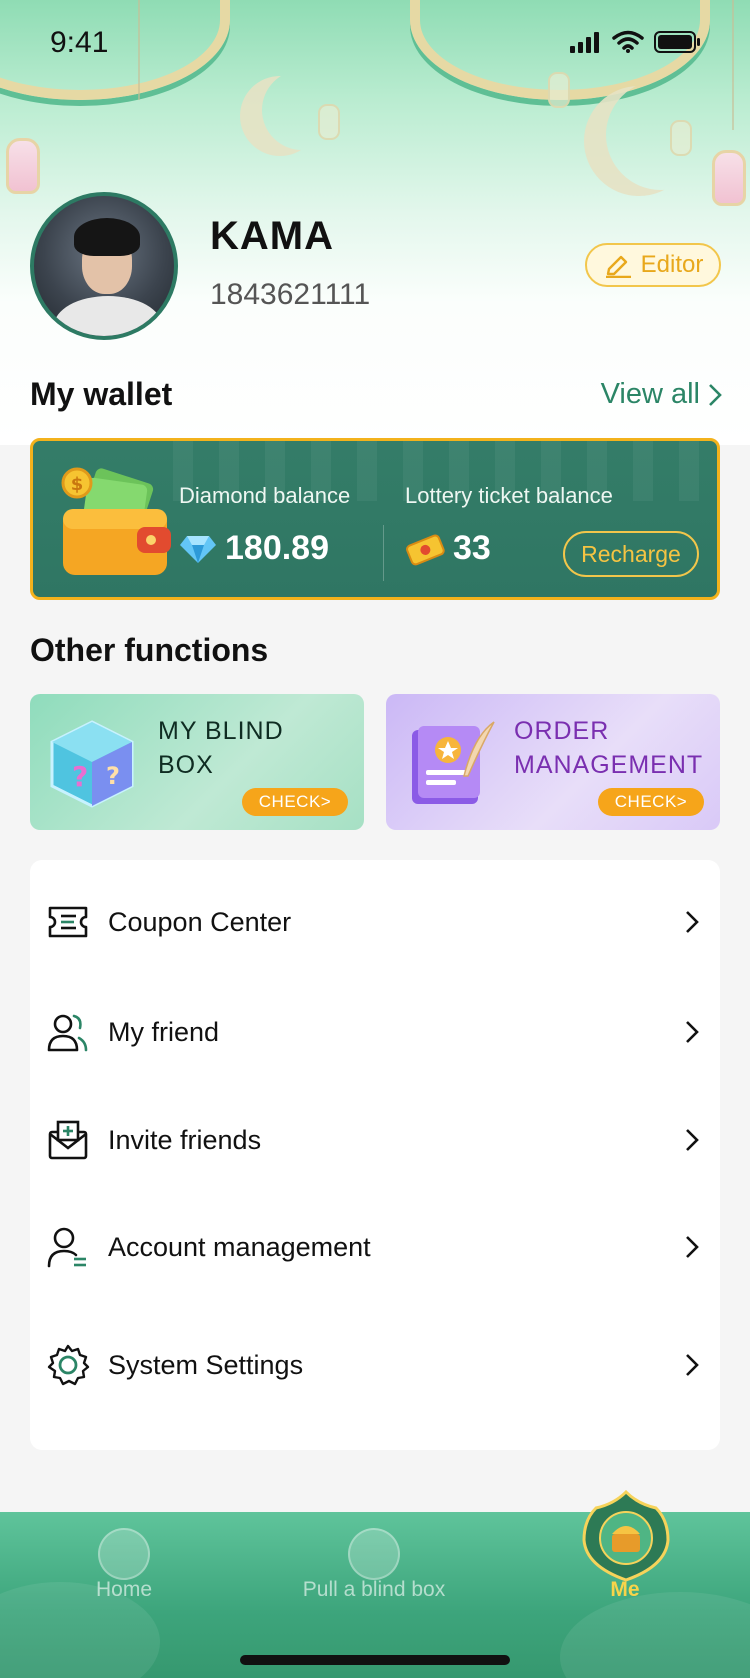 The width and height of the screenshot is (750, 1678). Describe the element at coordinates (164, 1031) in the screenshot. I see `menu-item-label: My friend` at that location.